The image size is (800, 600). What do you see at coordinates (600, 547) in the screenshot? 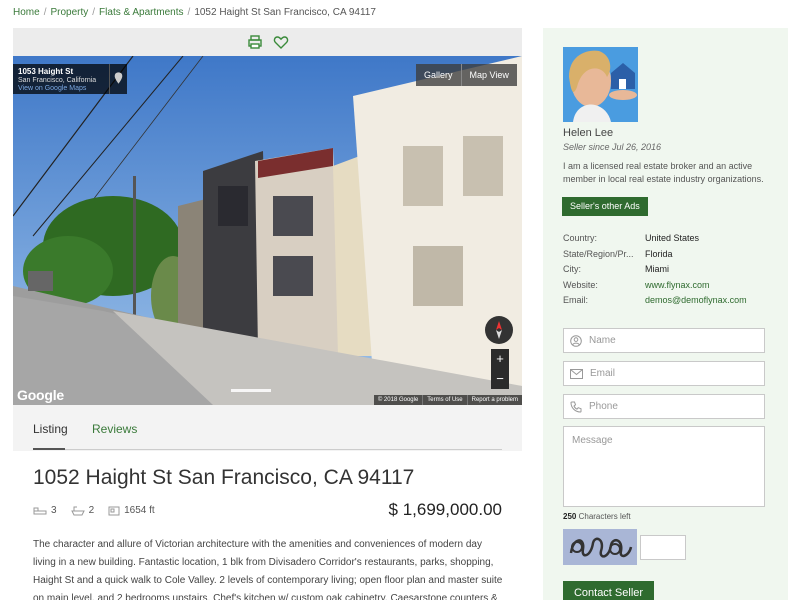
I see `captcha-image` at bounding box center [600, 547].